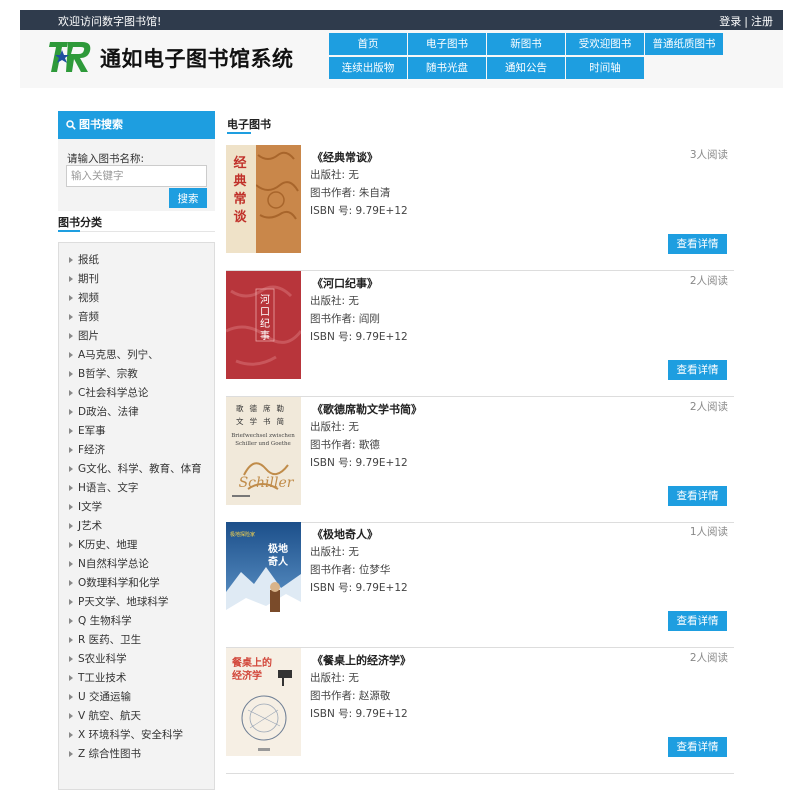  Describe the element at coordinates (136, 412) in the screenshot. I see `category-item: D政治、法律` at that location.